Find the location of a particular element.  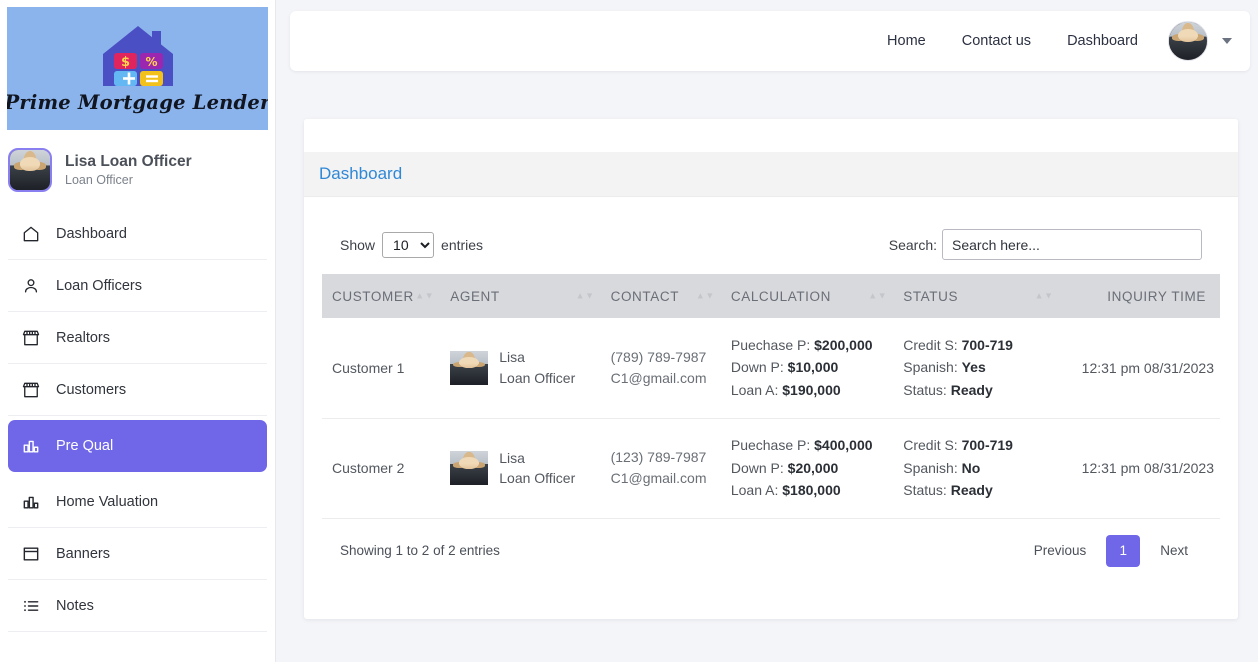

calc-label: Down P: is located at coordinates (757, 467).